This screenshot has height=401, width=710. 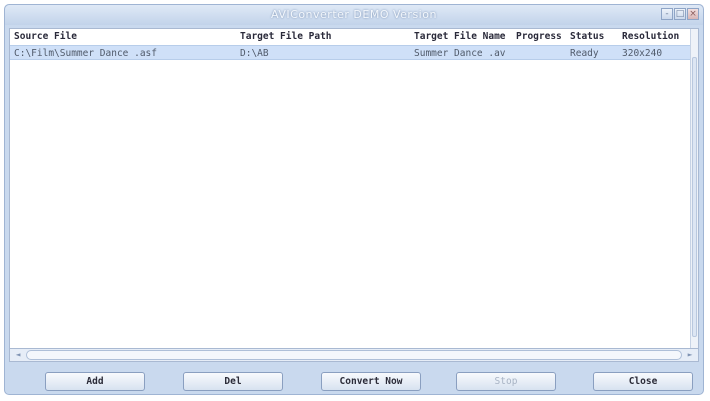 What do you see at coordinates (506, 381) in the screenshot?
I see `stop-button: Stop` at bounding box center [506, 381].